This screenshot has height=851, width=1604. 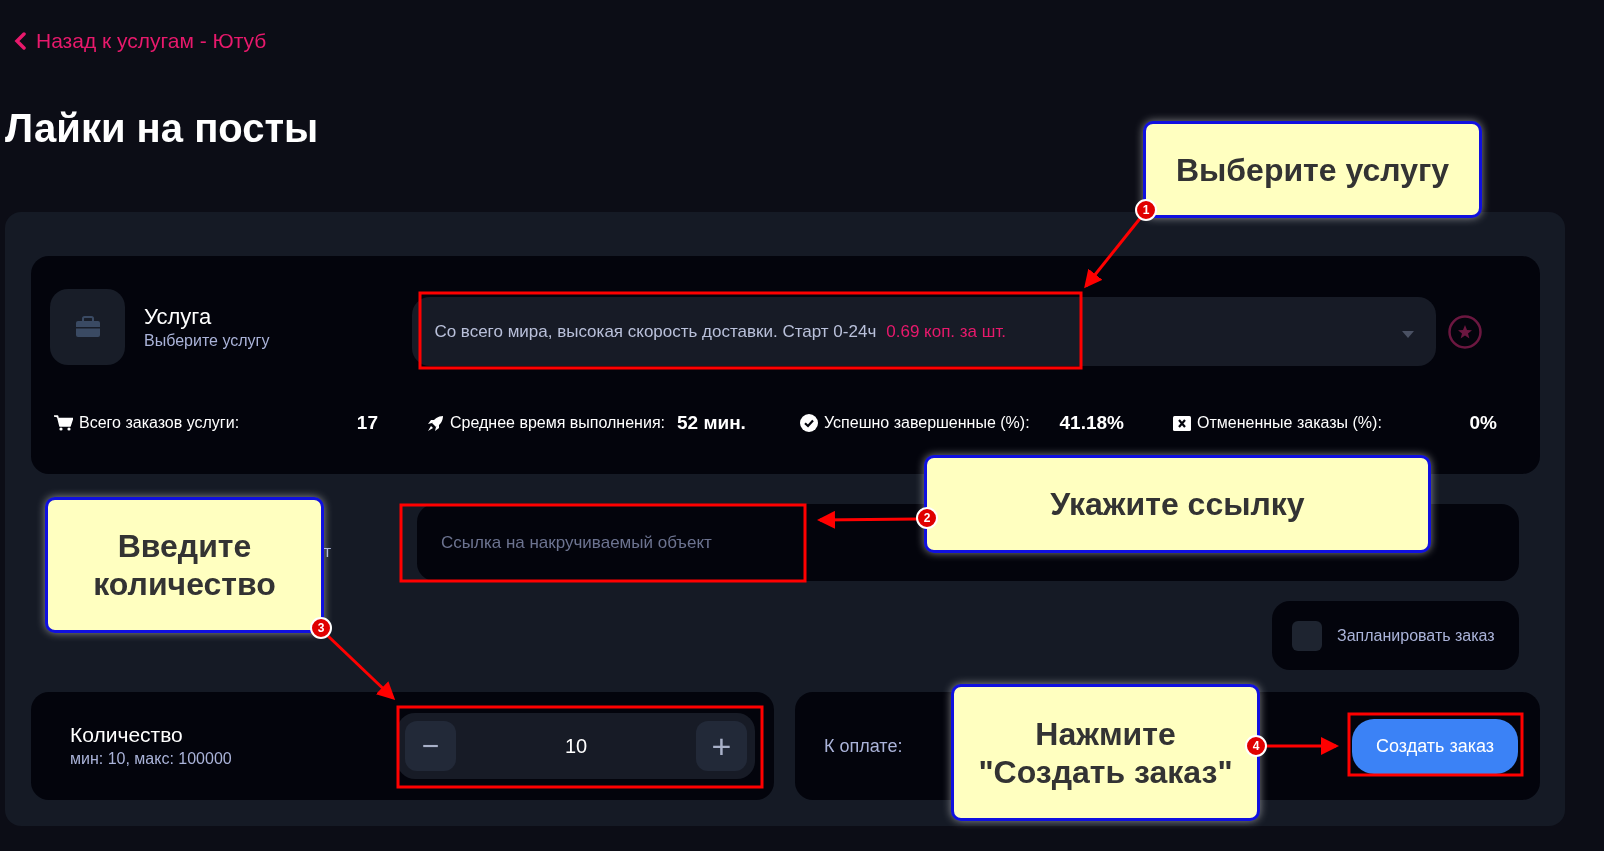 I want to click on service-label: Услуга, so click(x=178, y=316).